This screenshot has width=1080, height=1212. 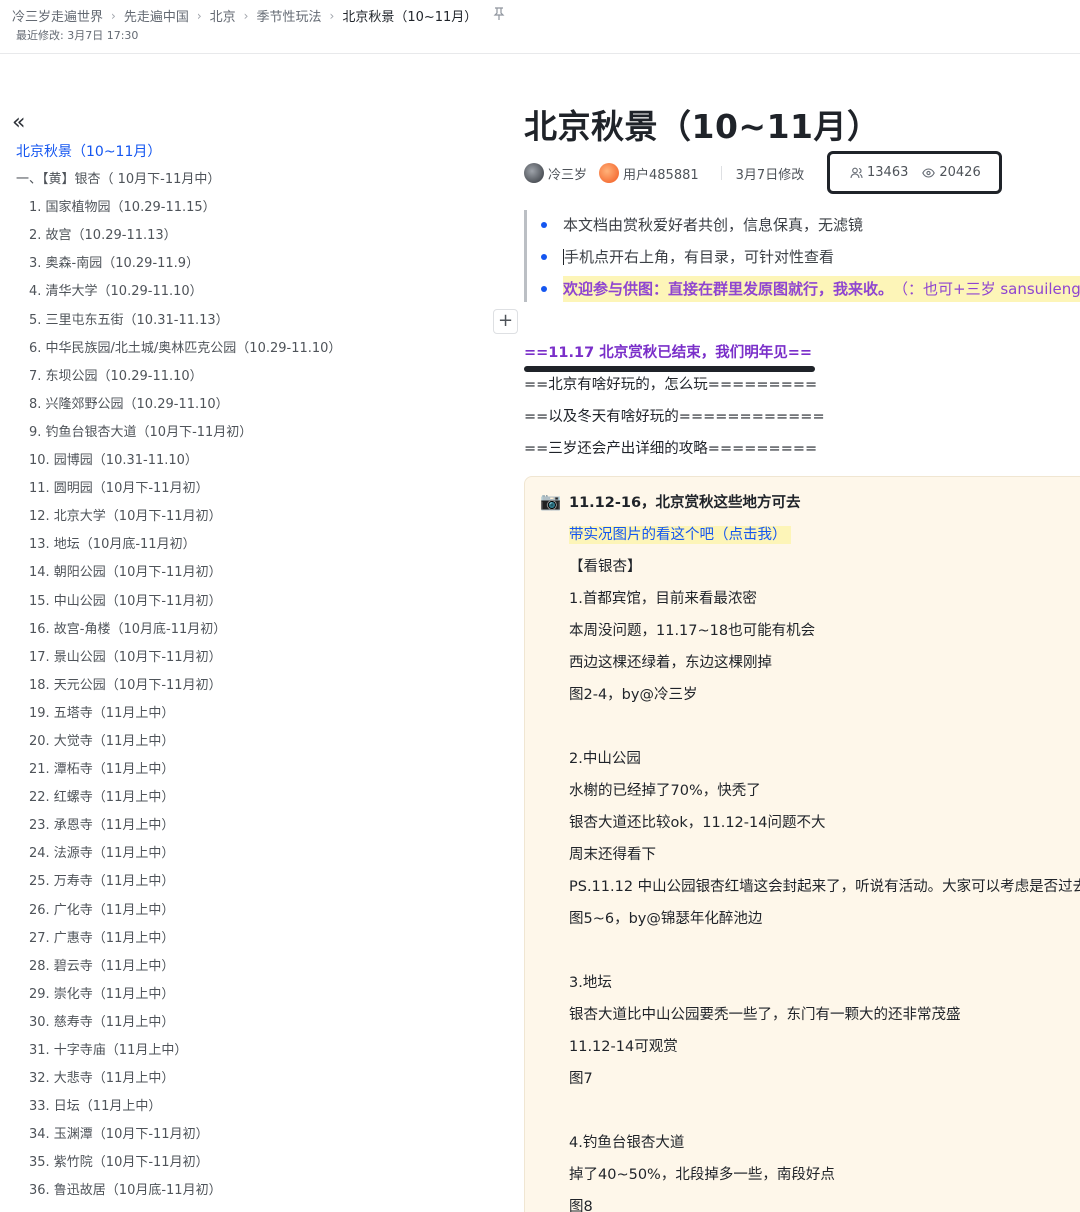 I want to click on modified-date: 3月7日修改, so click(x=770, y=175).